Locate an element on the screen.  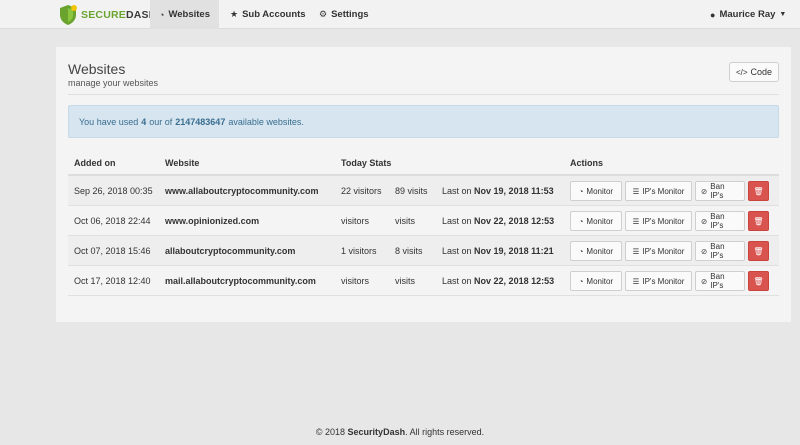
row-date: Sep 26, 2018 00:35 is located at coordinates (113, 191).